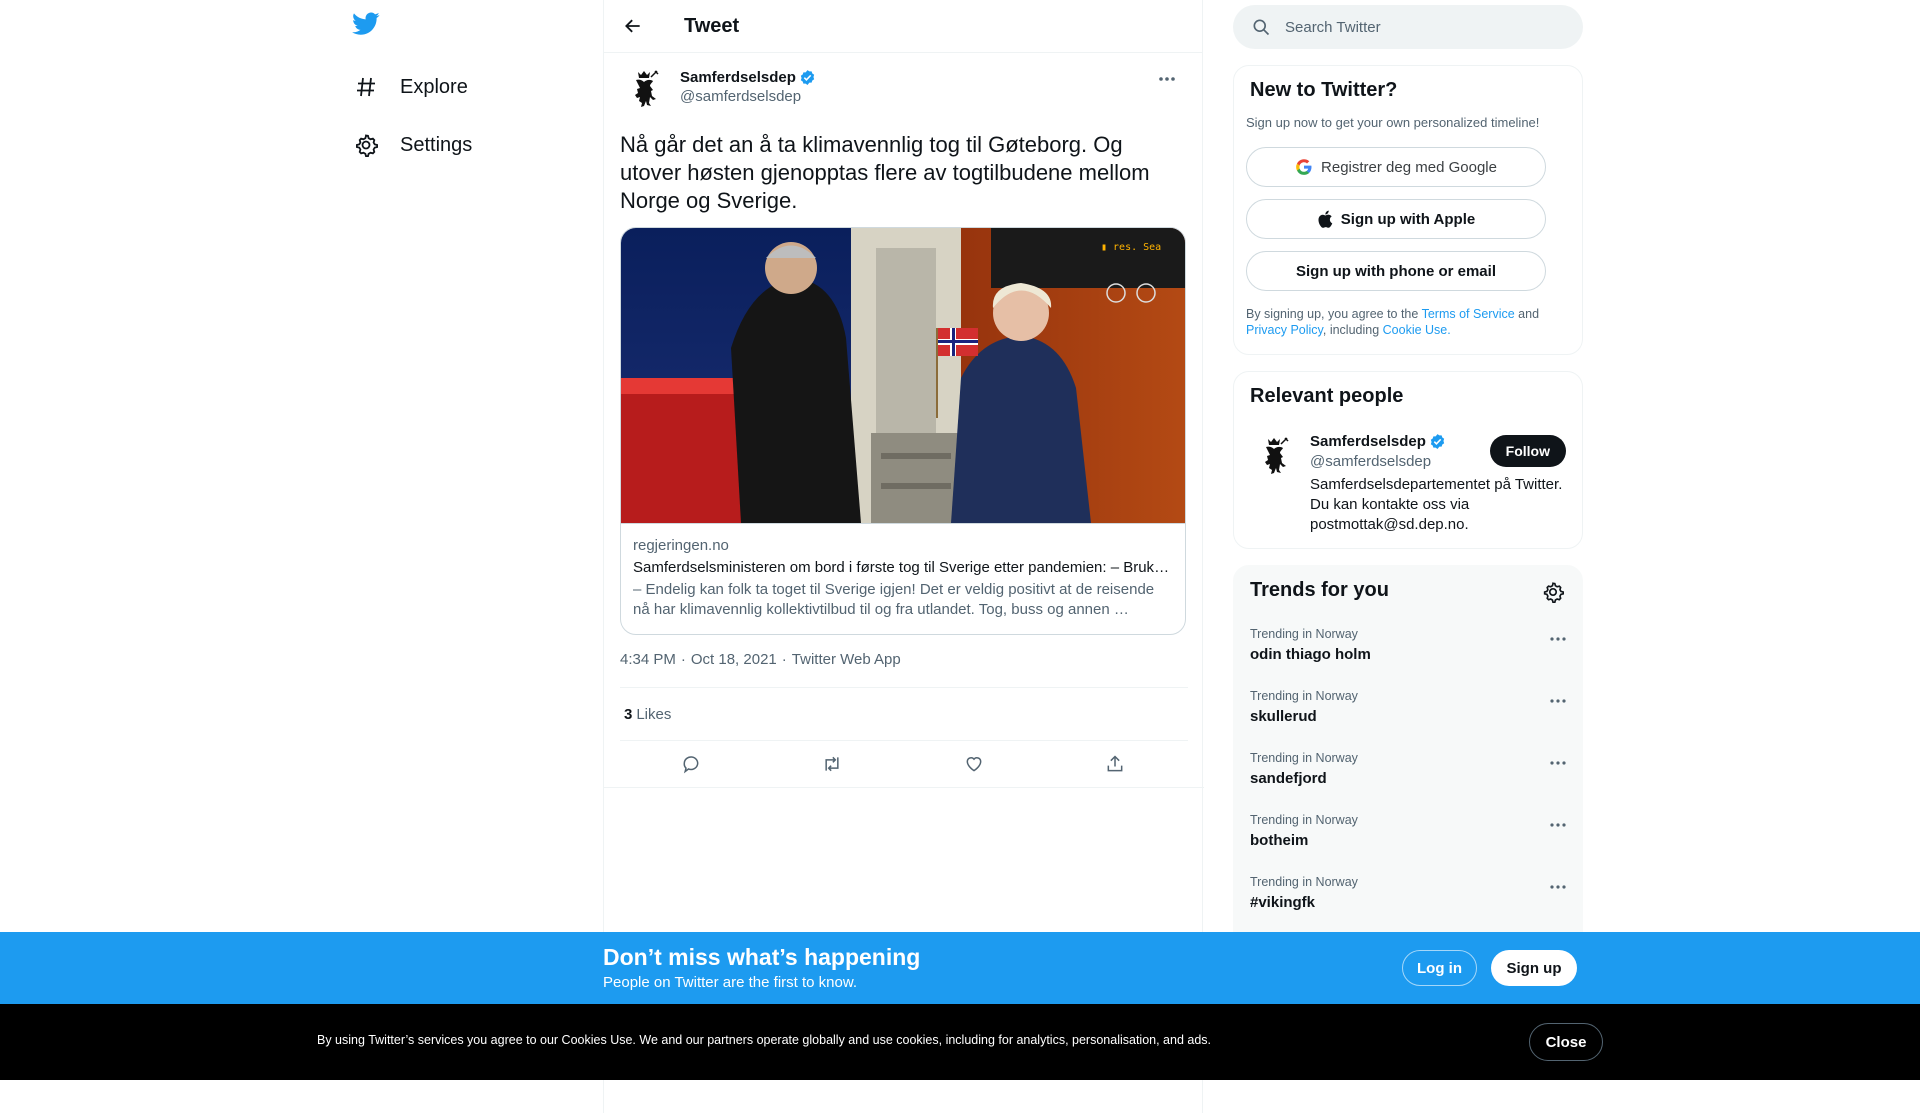 Image resolution: width=1920 pixels, height=1113 pixels. What do you see at coordinates (1283, 716) in the screenshot?
I see `trend-name: skullerud` at bounding box center [1283, 716].